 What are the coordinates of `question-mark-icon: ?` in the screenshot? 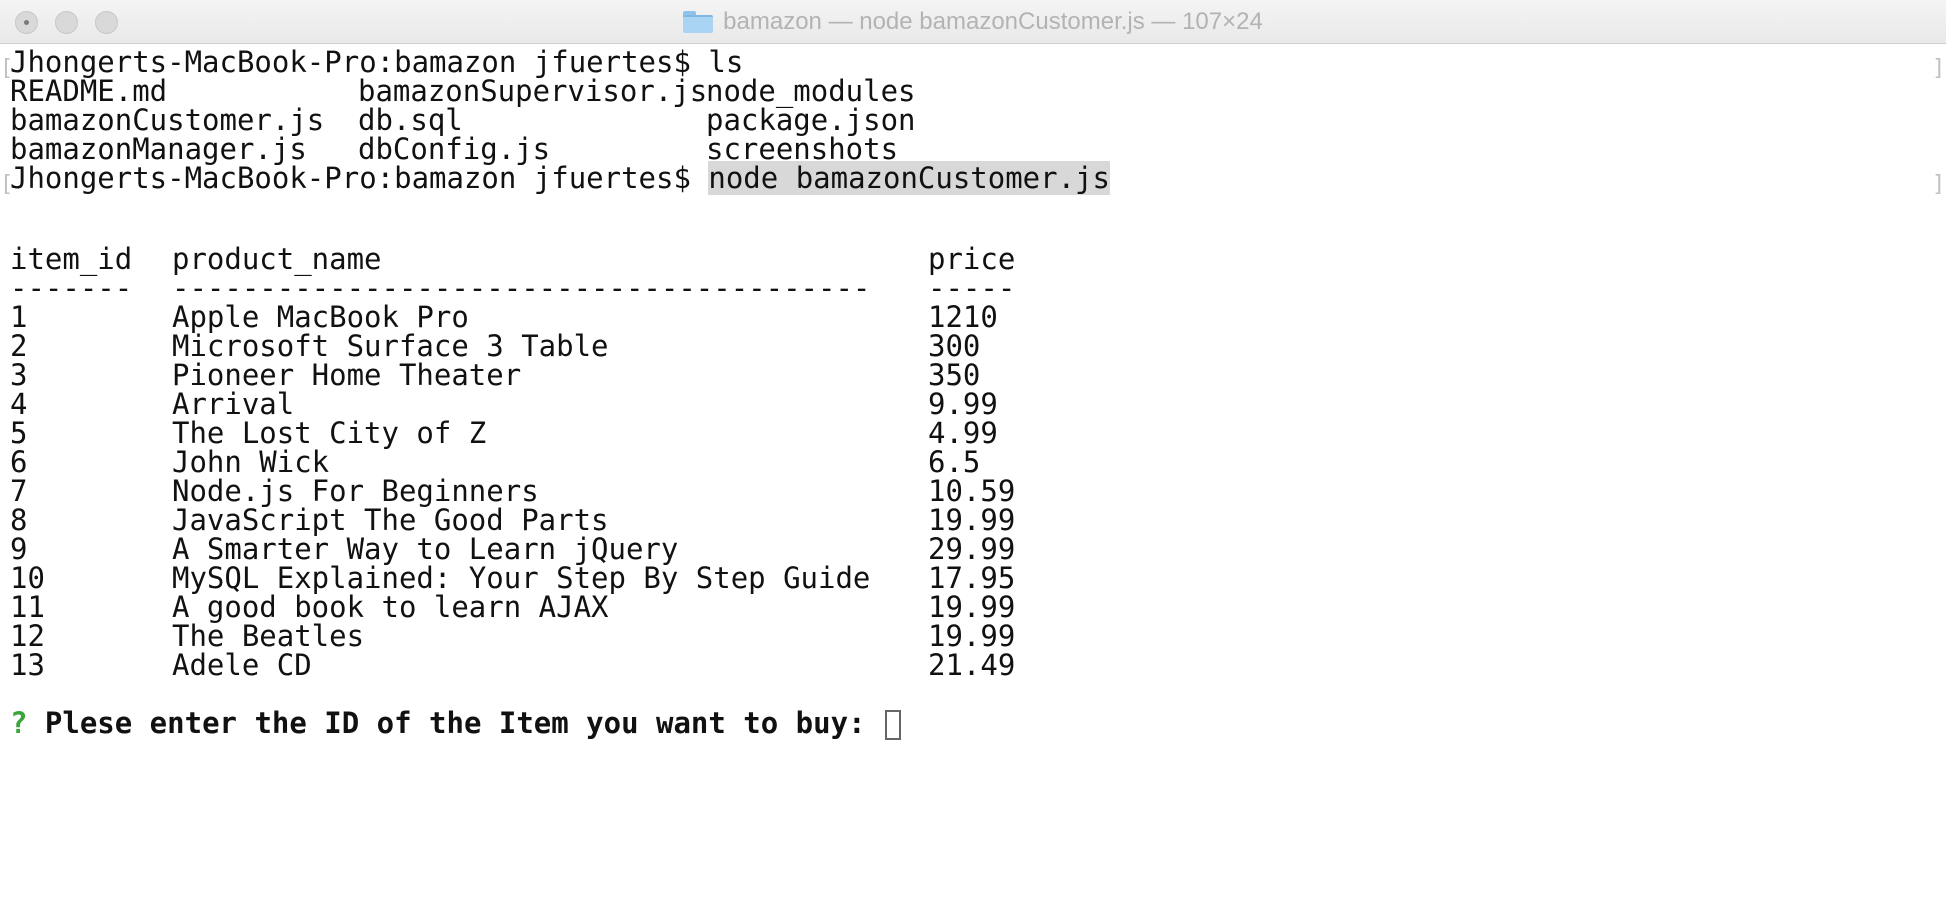 It's located at (19, 723).